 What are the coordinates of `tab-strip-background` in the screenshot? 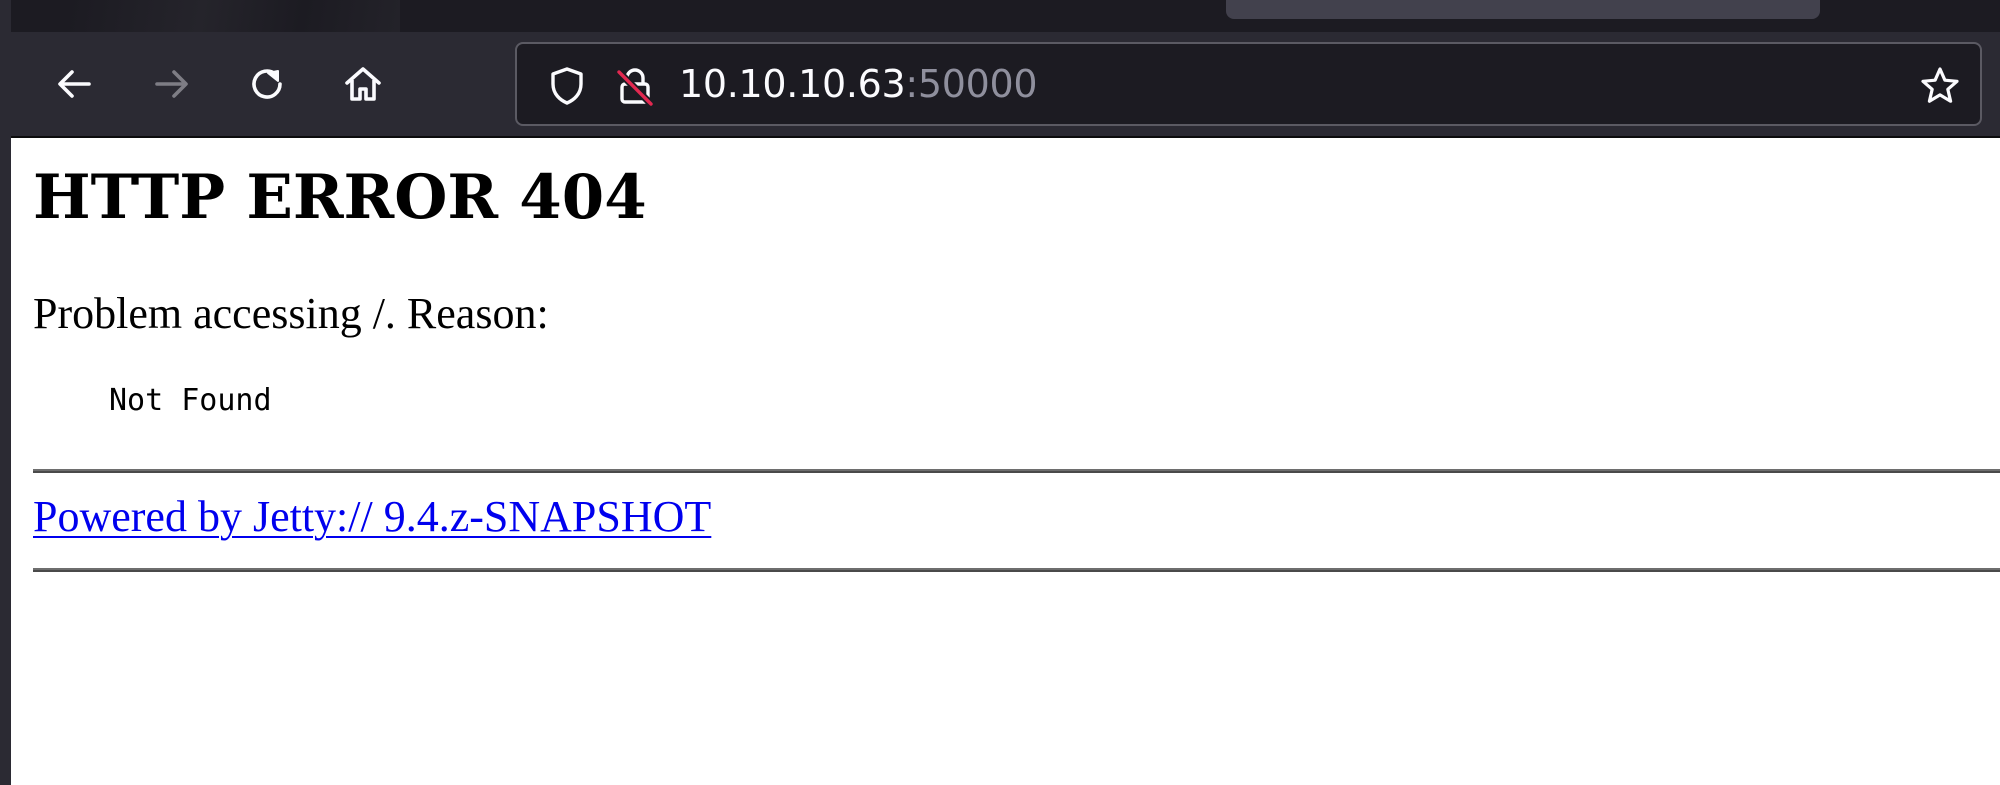 It's located at (235, 16).